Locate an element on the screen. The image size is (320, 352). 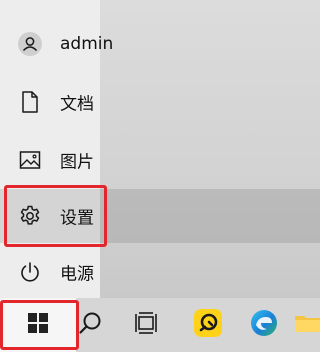
search-button is located at coordinates (90, 325).